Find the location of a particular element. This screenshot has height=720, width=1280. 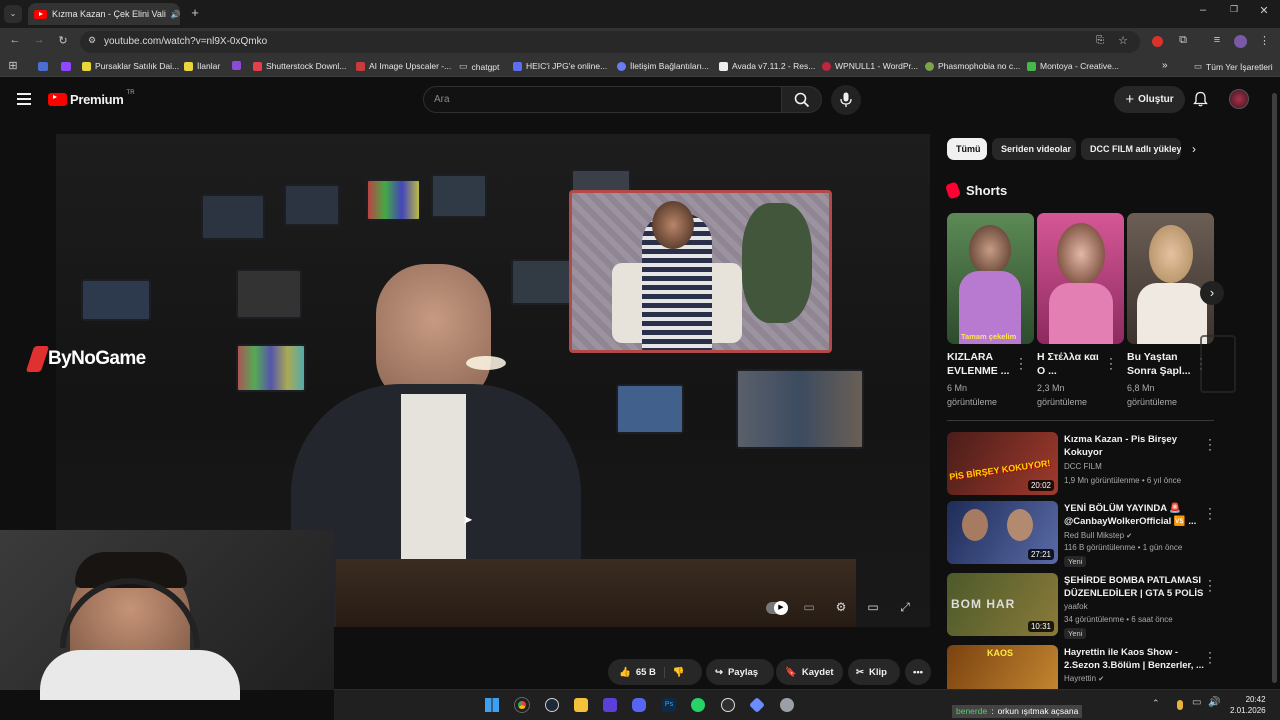

browser-tab-active: Kızma Kazan - Çek Elini Vali 🔊 ✕ is located at coordinates (104, 14).